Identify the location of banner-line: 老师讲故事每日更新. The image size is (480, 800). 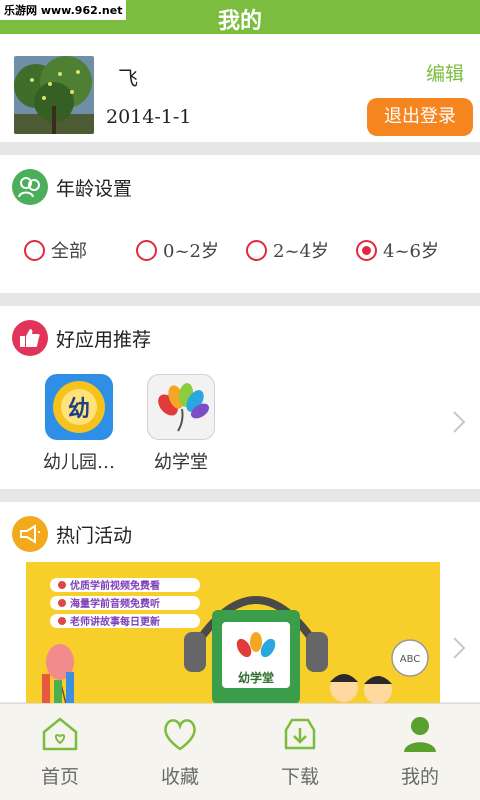
(114, 621).